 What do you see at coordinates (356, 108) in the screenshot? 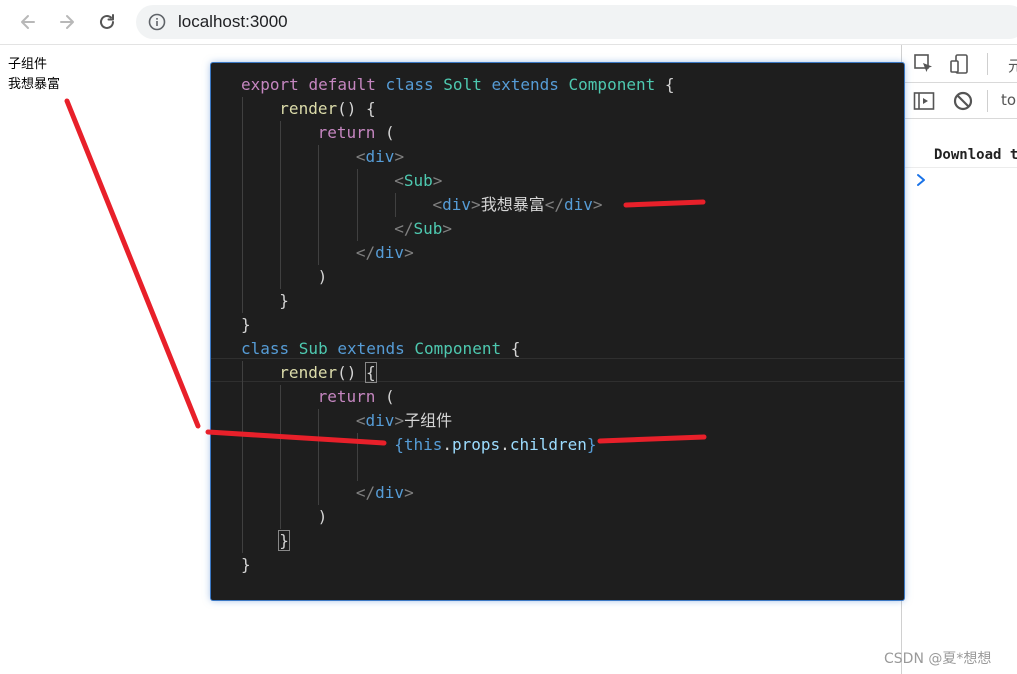
I see `code-token: () {` at bounding box center [356, 108].